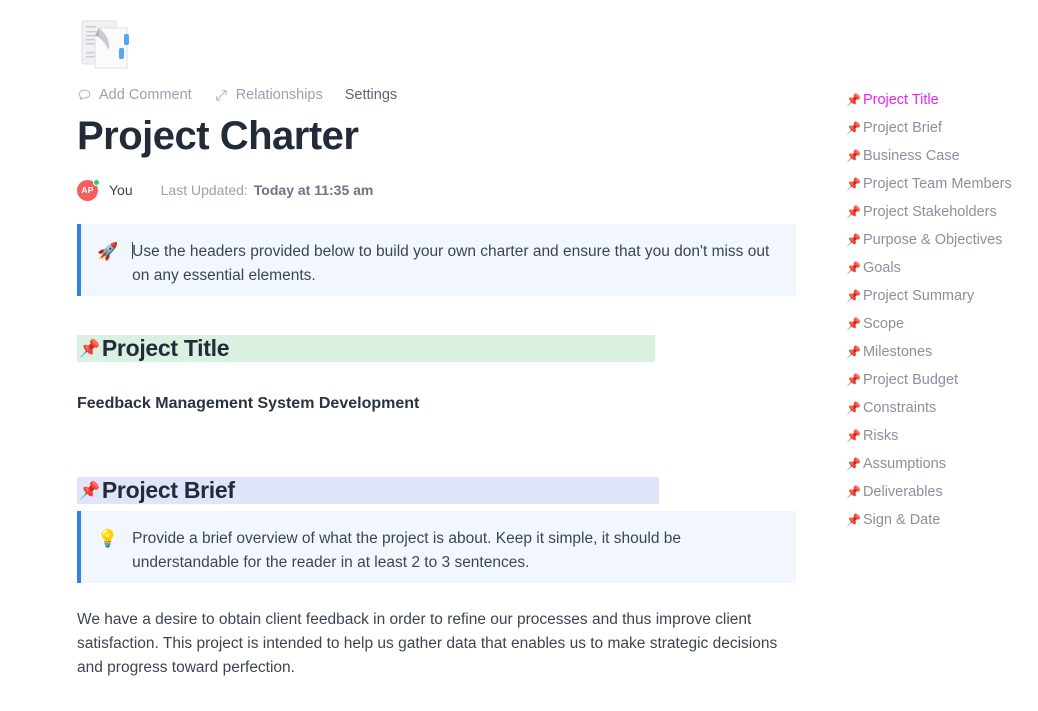  I want to click on project-title-value: Feedback Management System Development, so click(248, 404).